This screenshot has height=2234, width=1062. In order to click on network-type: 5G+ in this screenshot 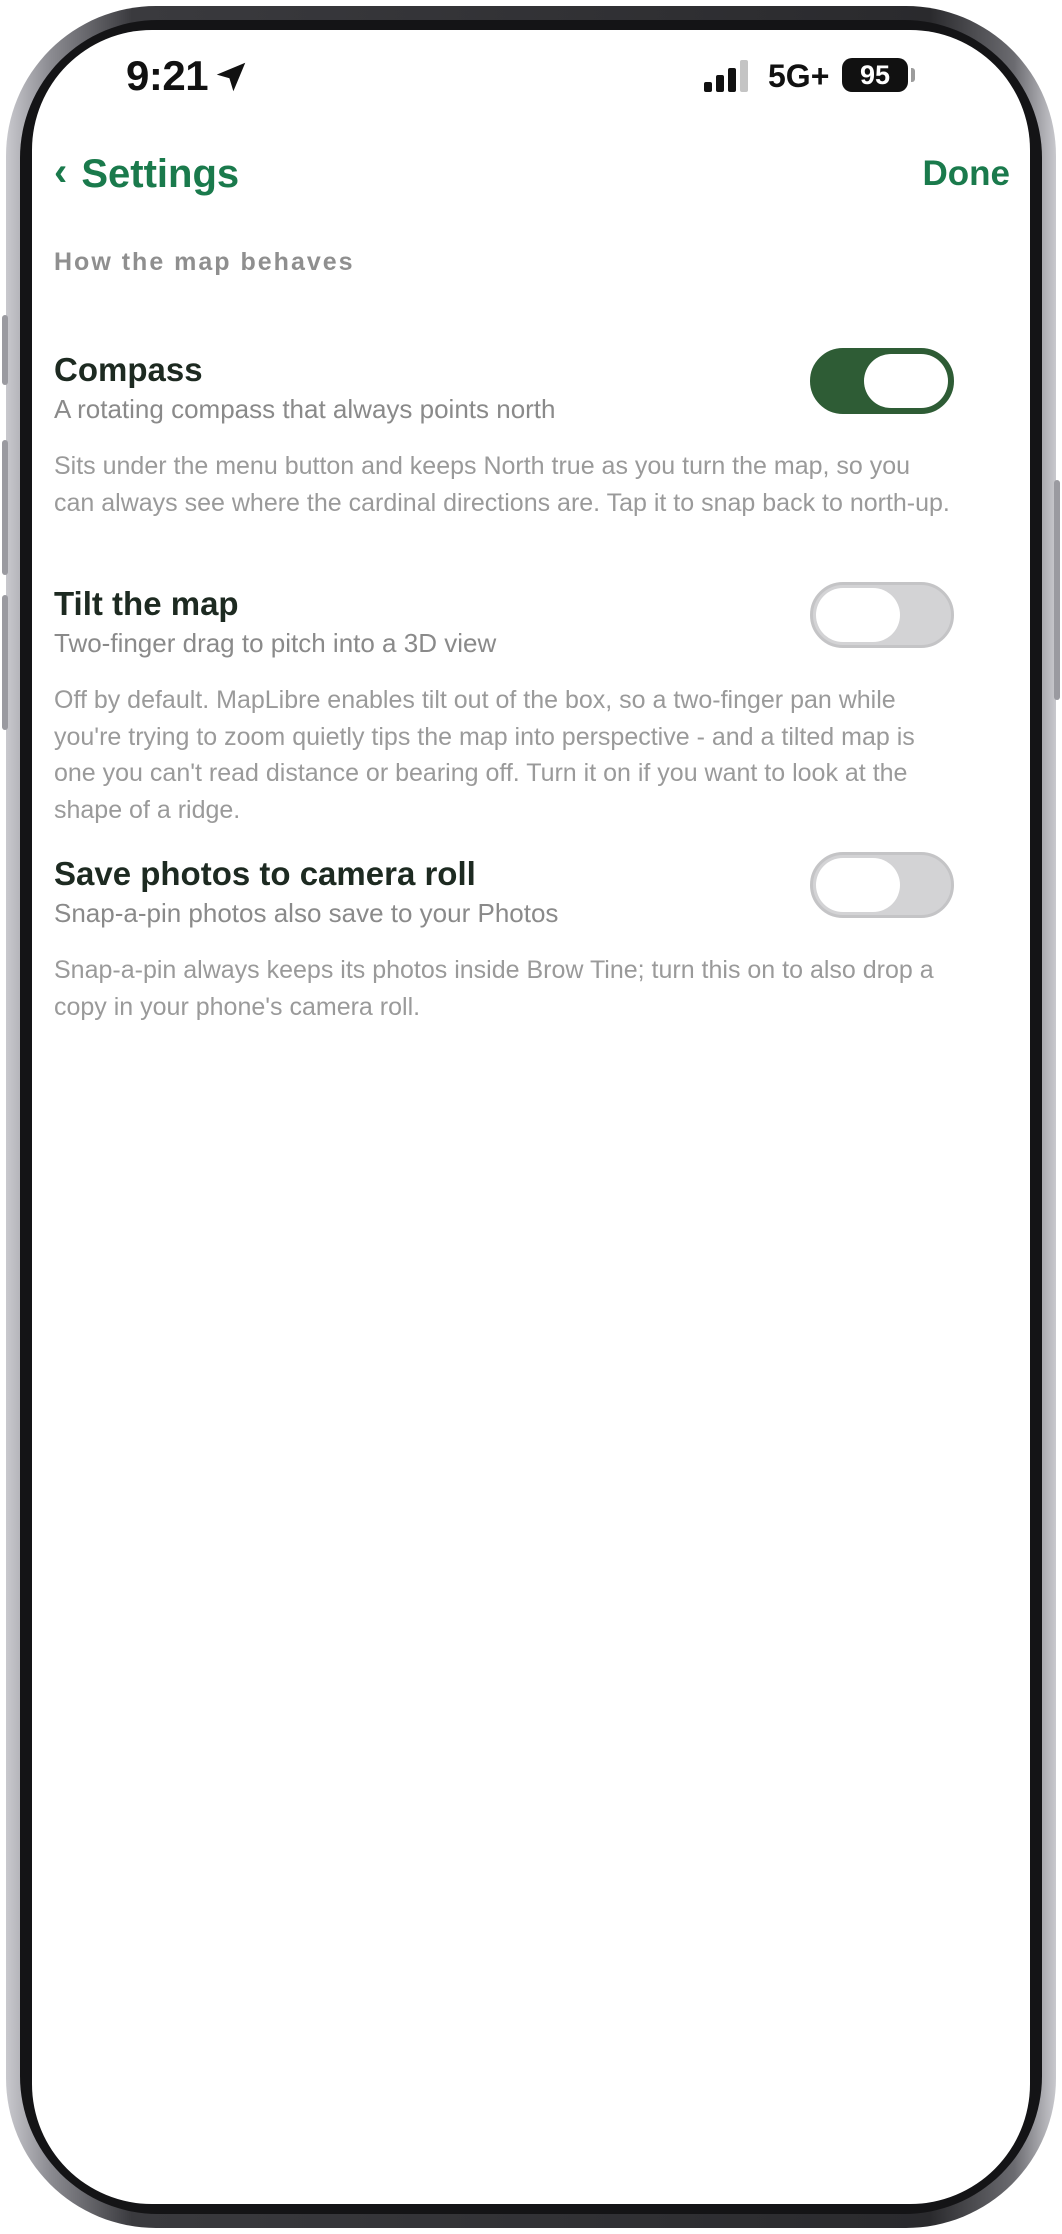, I will do `click(799, 76)`.